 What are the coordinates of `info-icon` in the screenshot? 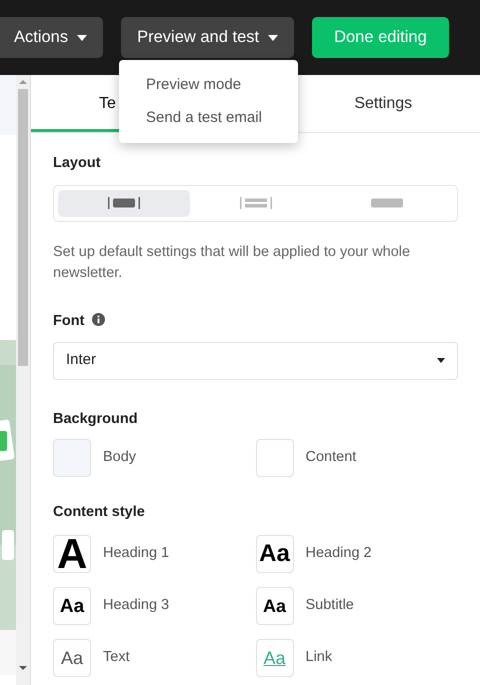 It's located at (98, 319).